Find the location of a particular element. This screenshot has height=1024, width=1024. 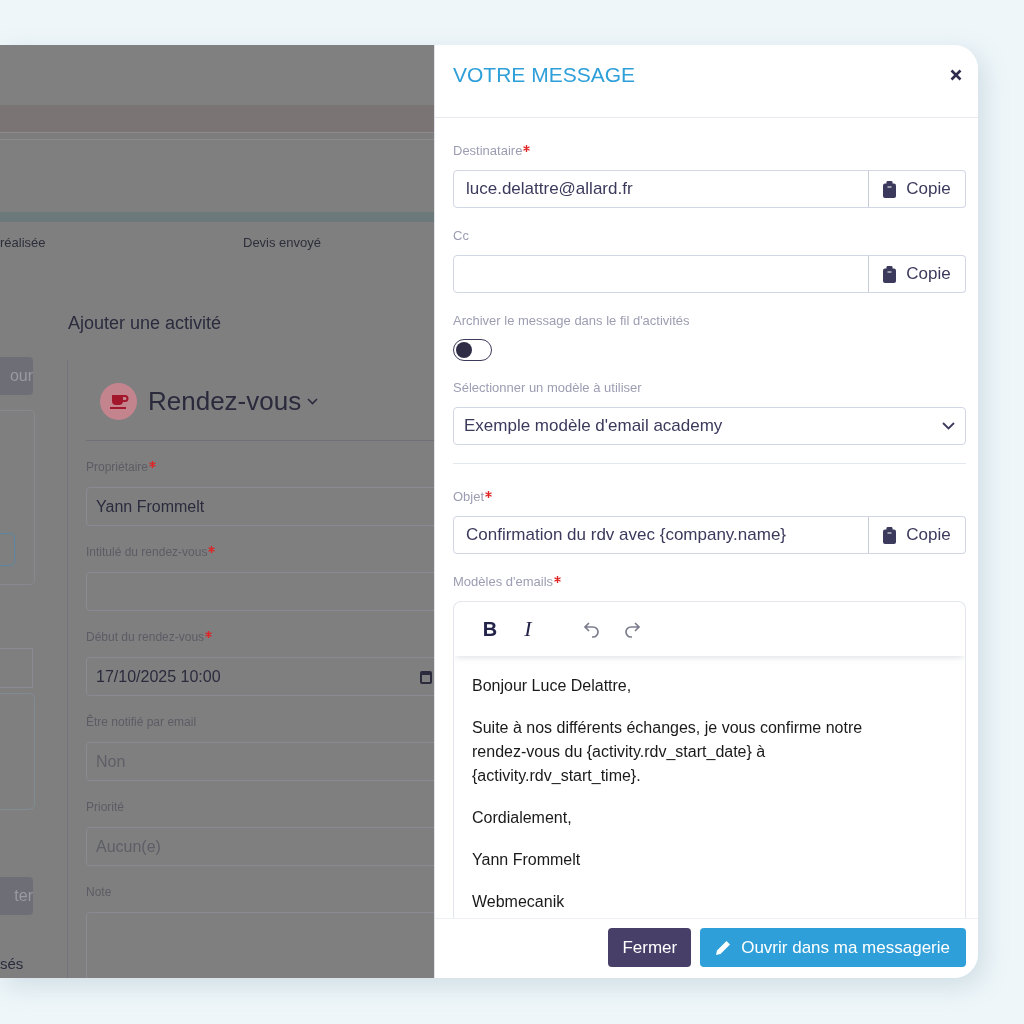

field-label: Objet is located at coordinates (469, 497).